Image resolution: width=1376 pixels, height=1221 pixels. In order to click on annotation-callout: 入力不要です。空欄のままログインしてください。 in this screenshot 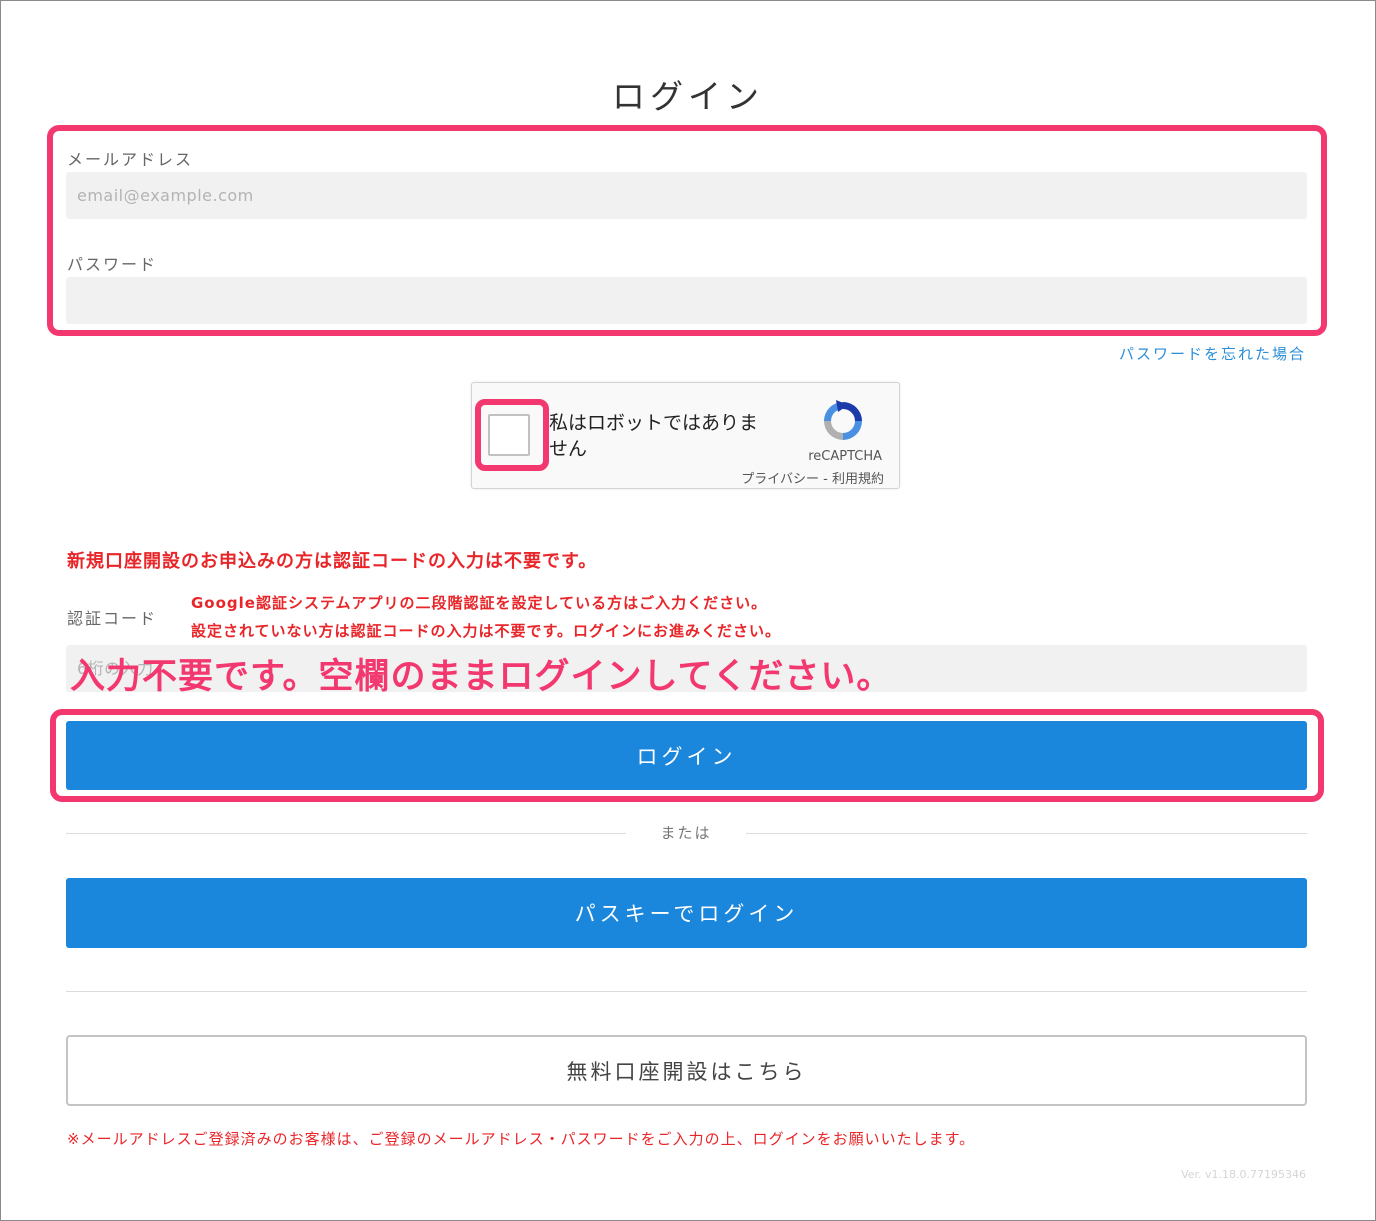, I will do `click(481, 677)`.